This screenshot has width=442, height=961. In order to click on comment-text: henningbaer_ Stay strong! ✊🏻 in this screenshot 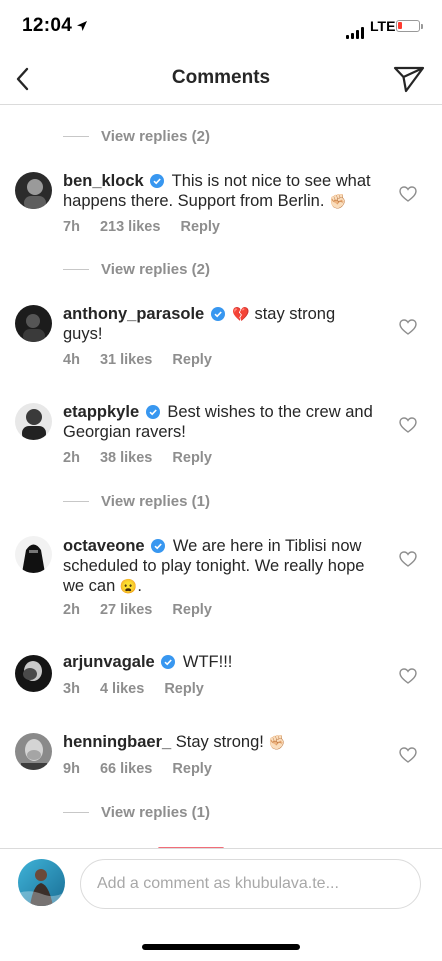, I will do `click(219, 742)`.